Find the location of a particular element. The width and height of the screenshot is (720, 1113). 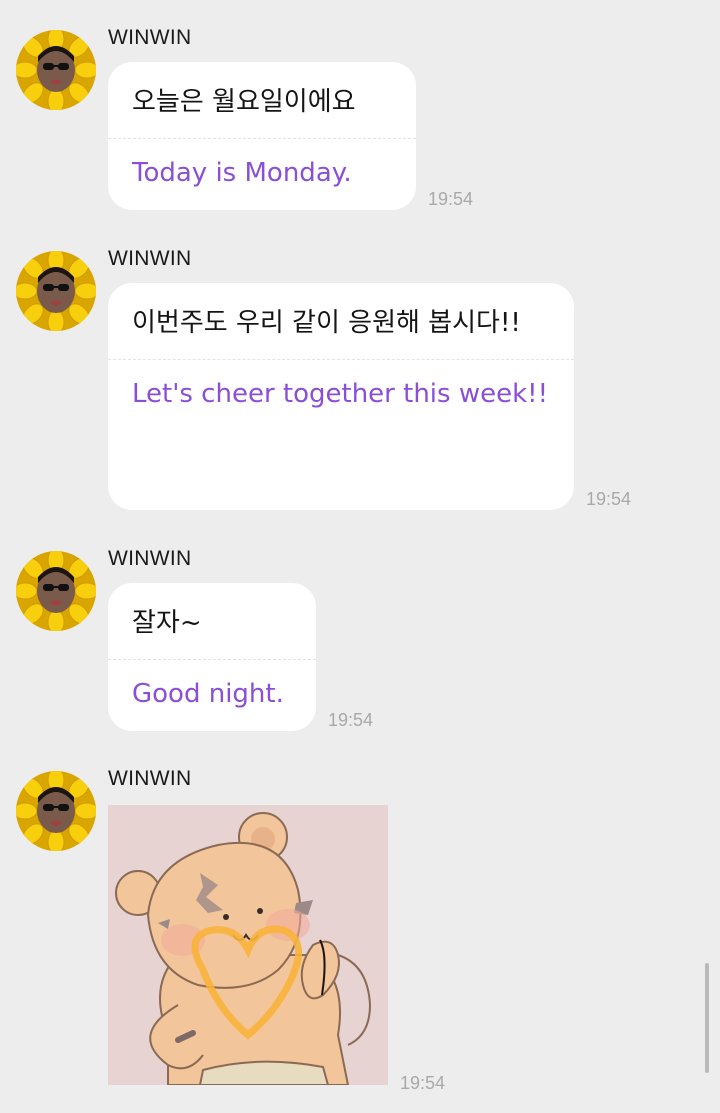

message-bubble: 잘자~ Good night. is located at coordinates (212, 657).